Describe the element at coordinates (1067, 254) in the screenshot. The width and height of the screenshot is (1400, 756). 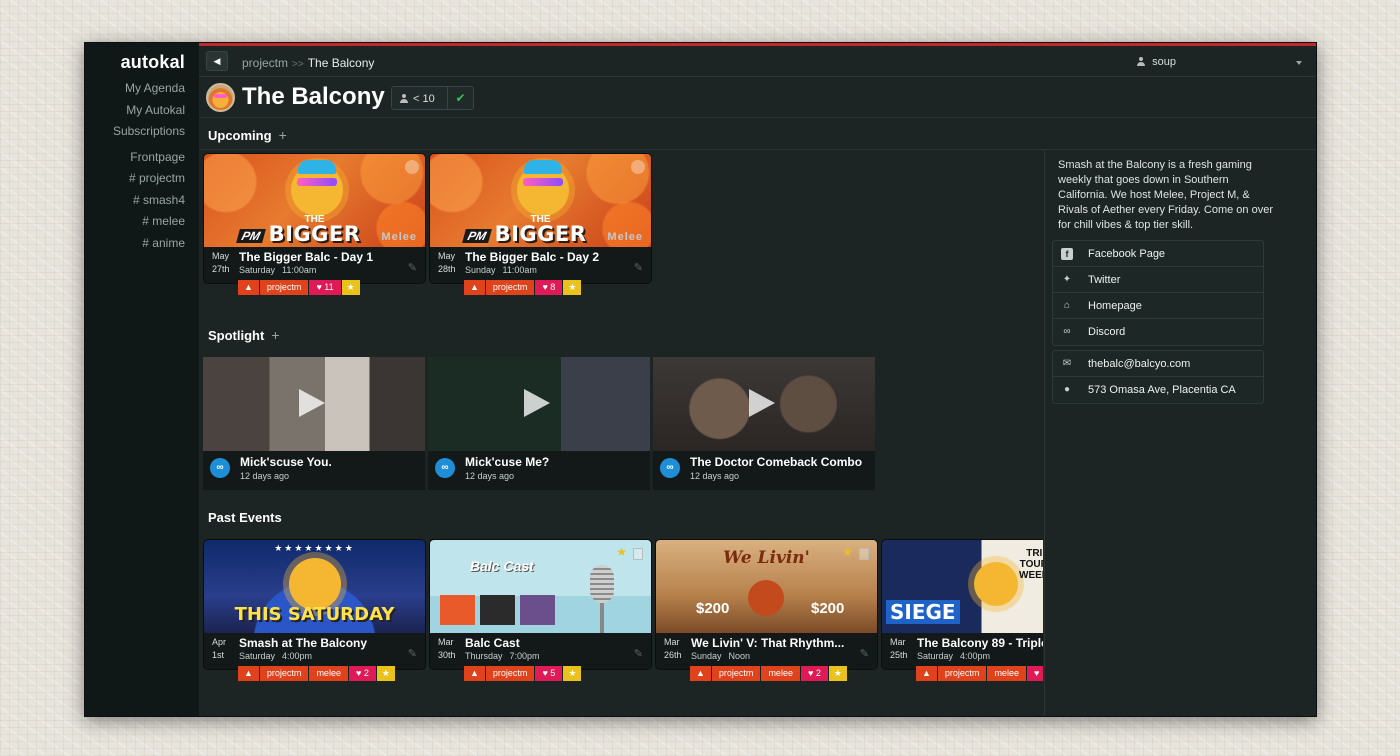
I see `facebook-icon: f` at that location.